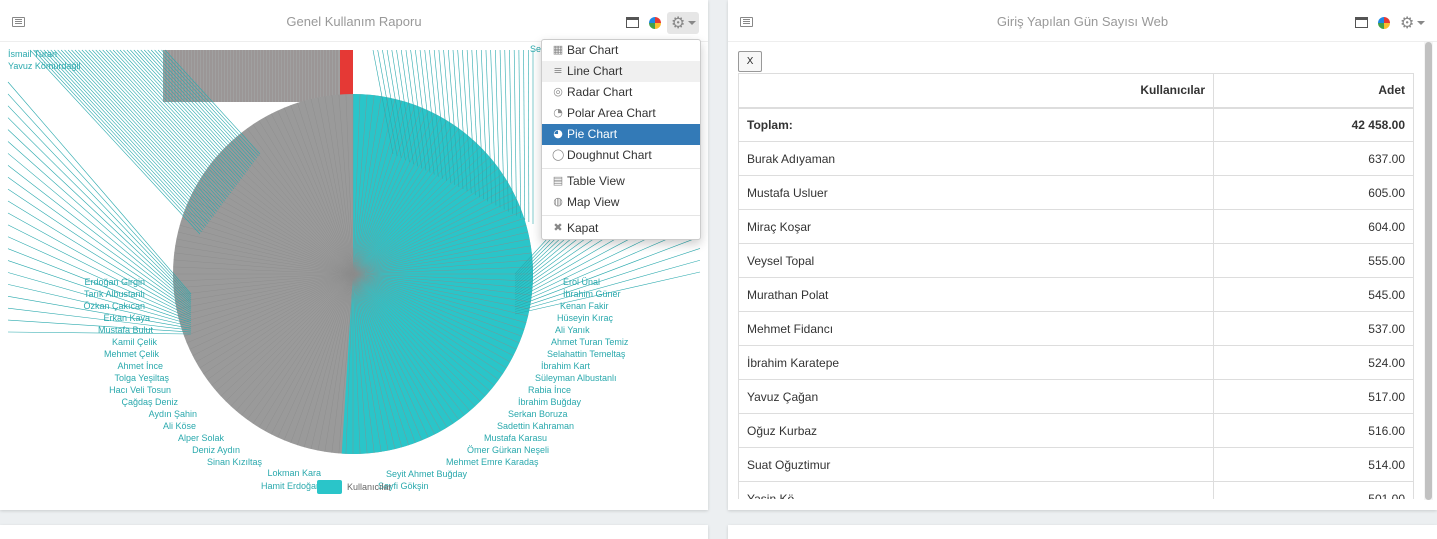  What do you see at coordinates (558, 133) in the screenshot?
I see `pie-chart-icon: ◕` at bounding box center [558, 133].